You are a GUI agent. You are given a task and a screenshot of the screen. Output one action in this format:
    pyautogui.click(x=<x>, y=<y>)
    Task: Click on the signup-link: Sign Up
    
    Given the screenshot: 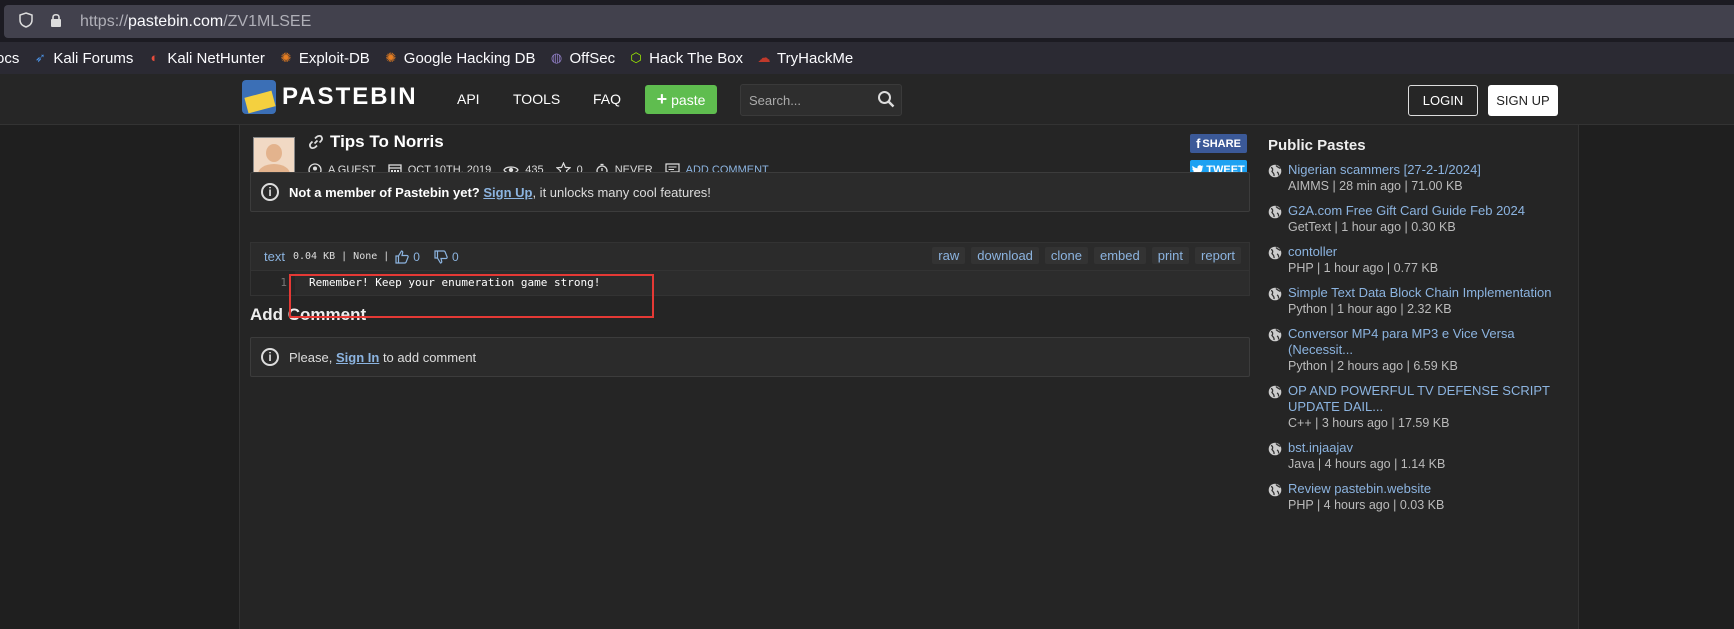 What is the action you would take?
    pyautogui.click(x=507, y=192)
    